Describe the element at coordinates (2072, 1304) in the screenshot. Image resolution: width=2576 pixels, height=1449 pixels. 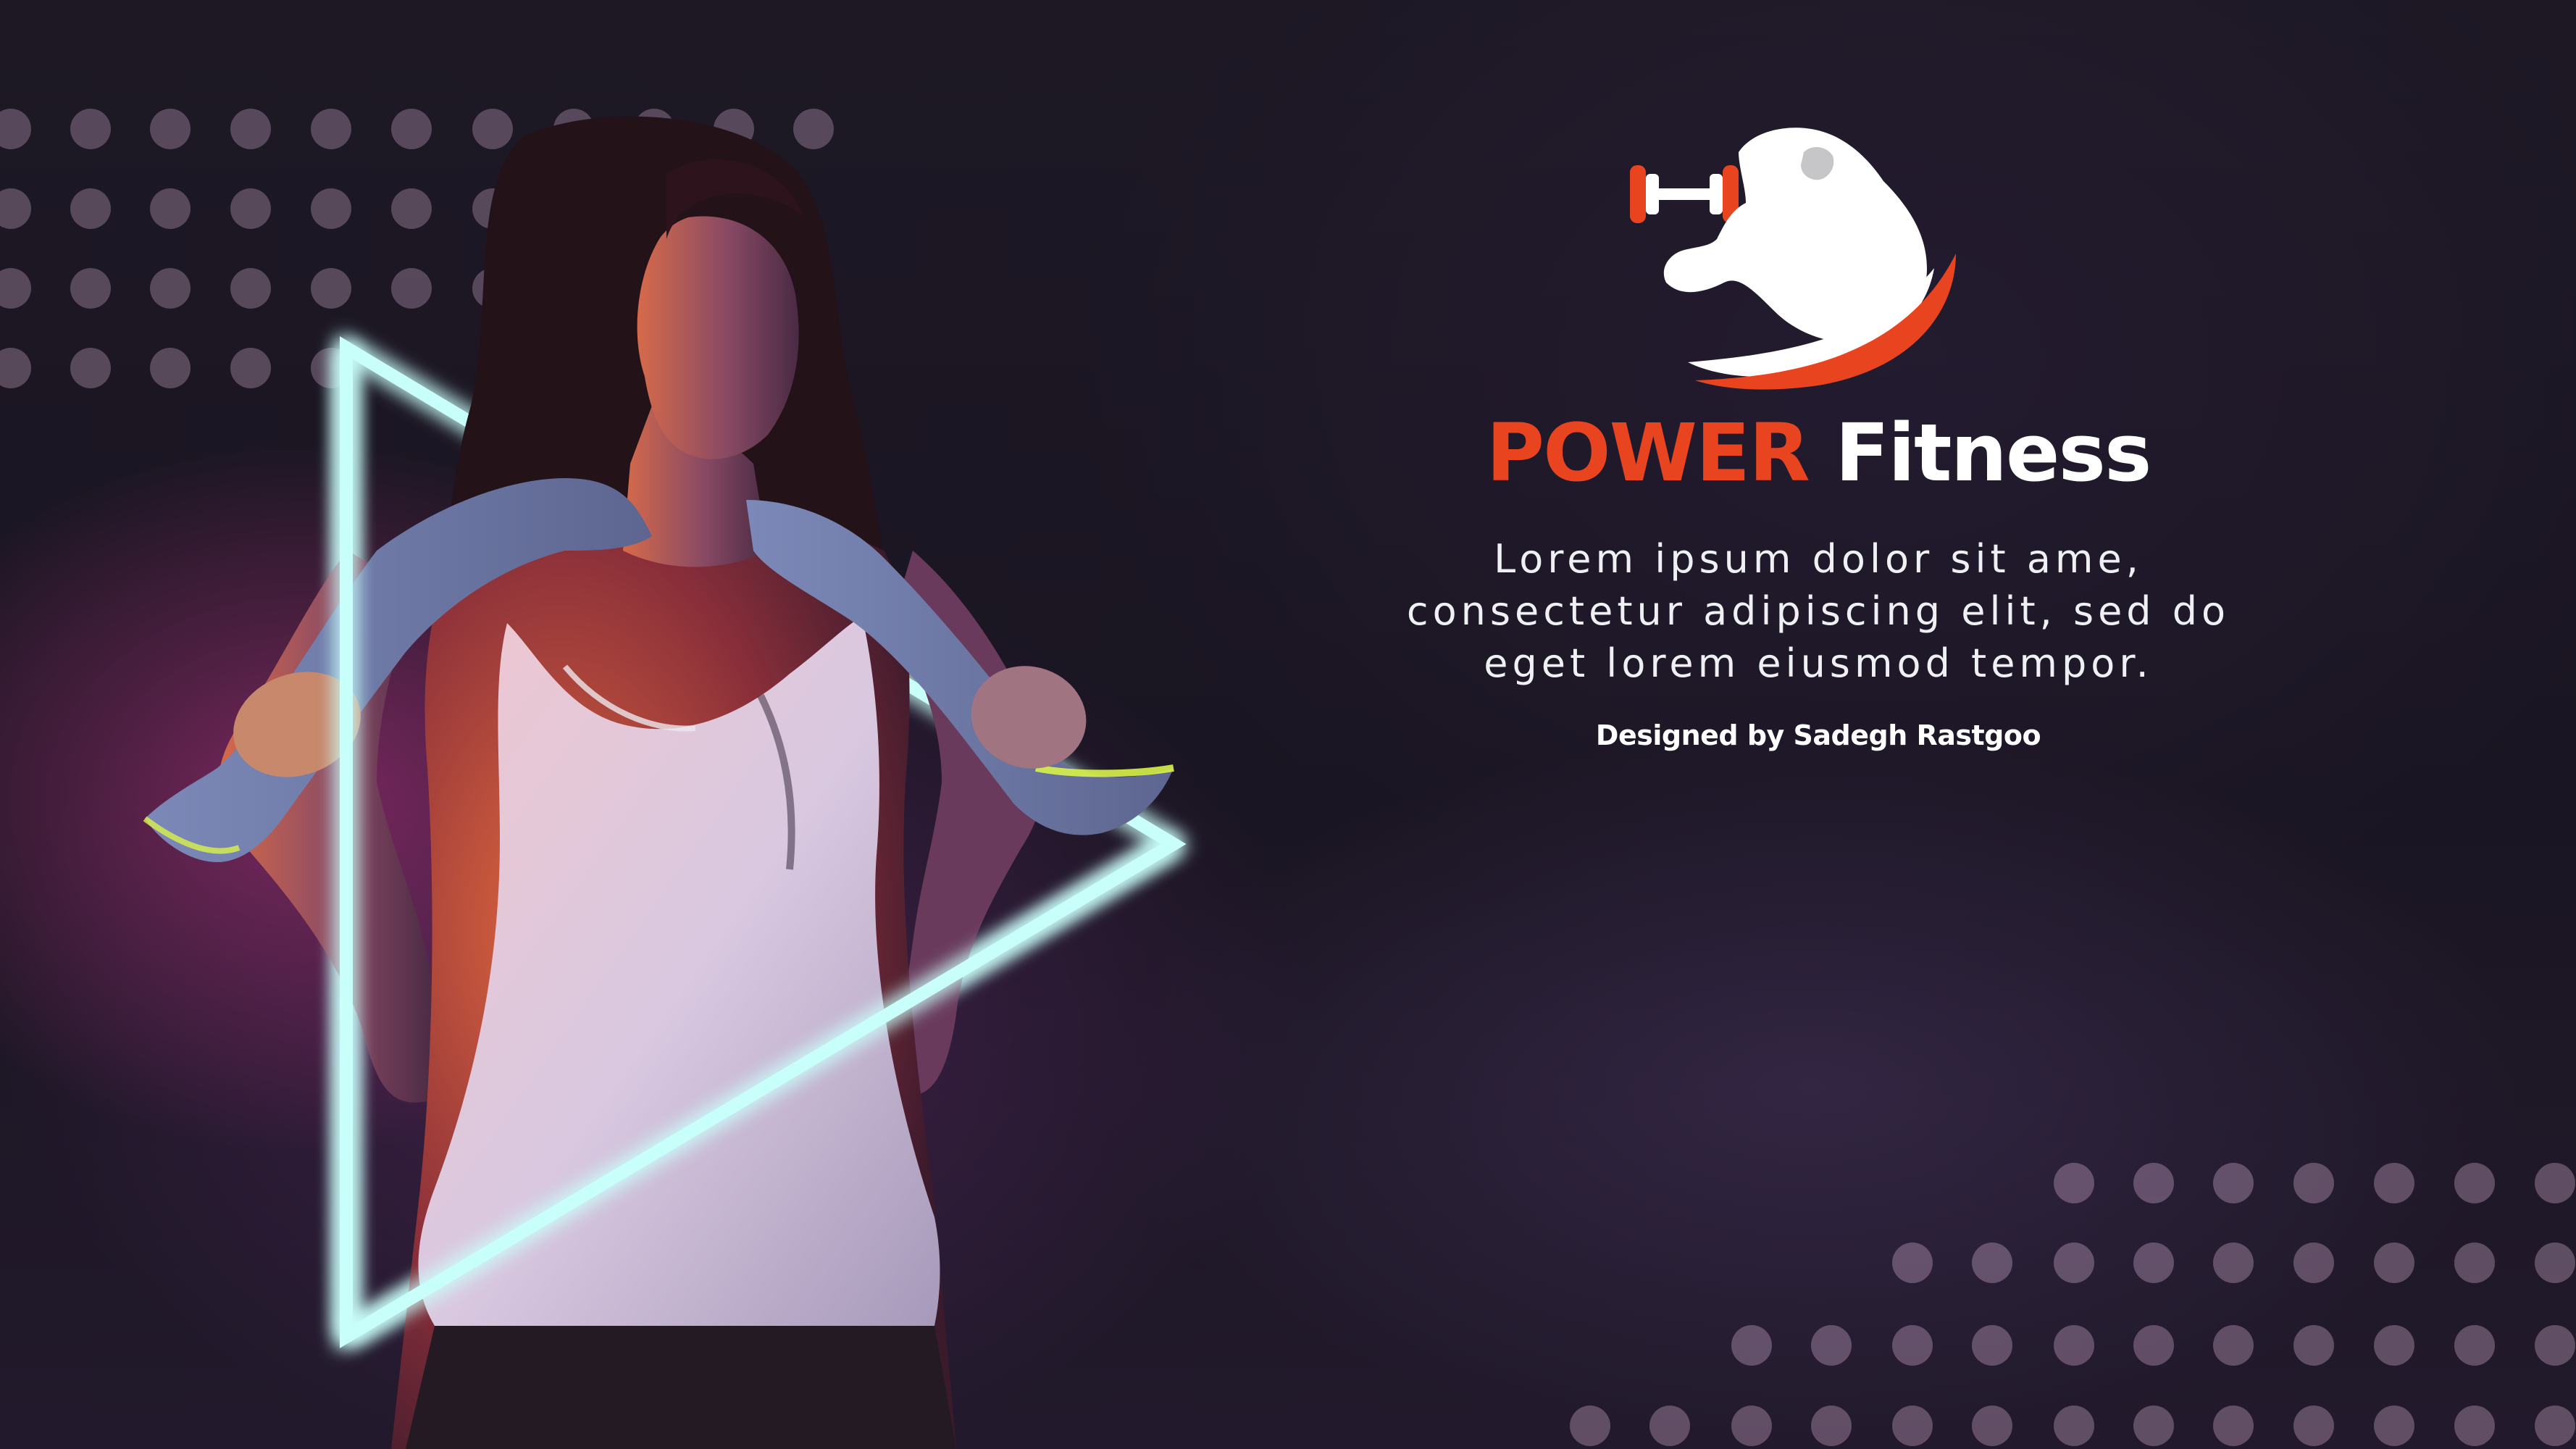
I see `dot-grid-bottom-right` at that location.